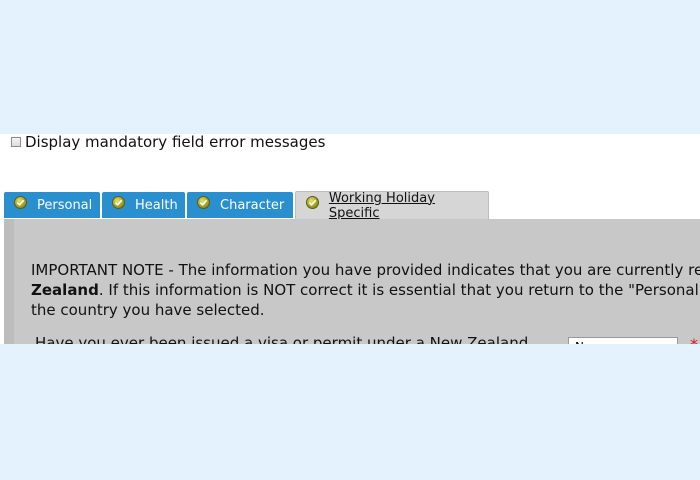 The height and width of the screenshot is (480, 700). What do you see at coordinates (156, 205) in the screenshot?
I see `tab-health-label: Health` at bounding box center [156, 205].